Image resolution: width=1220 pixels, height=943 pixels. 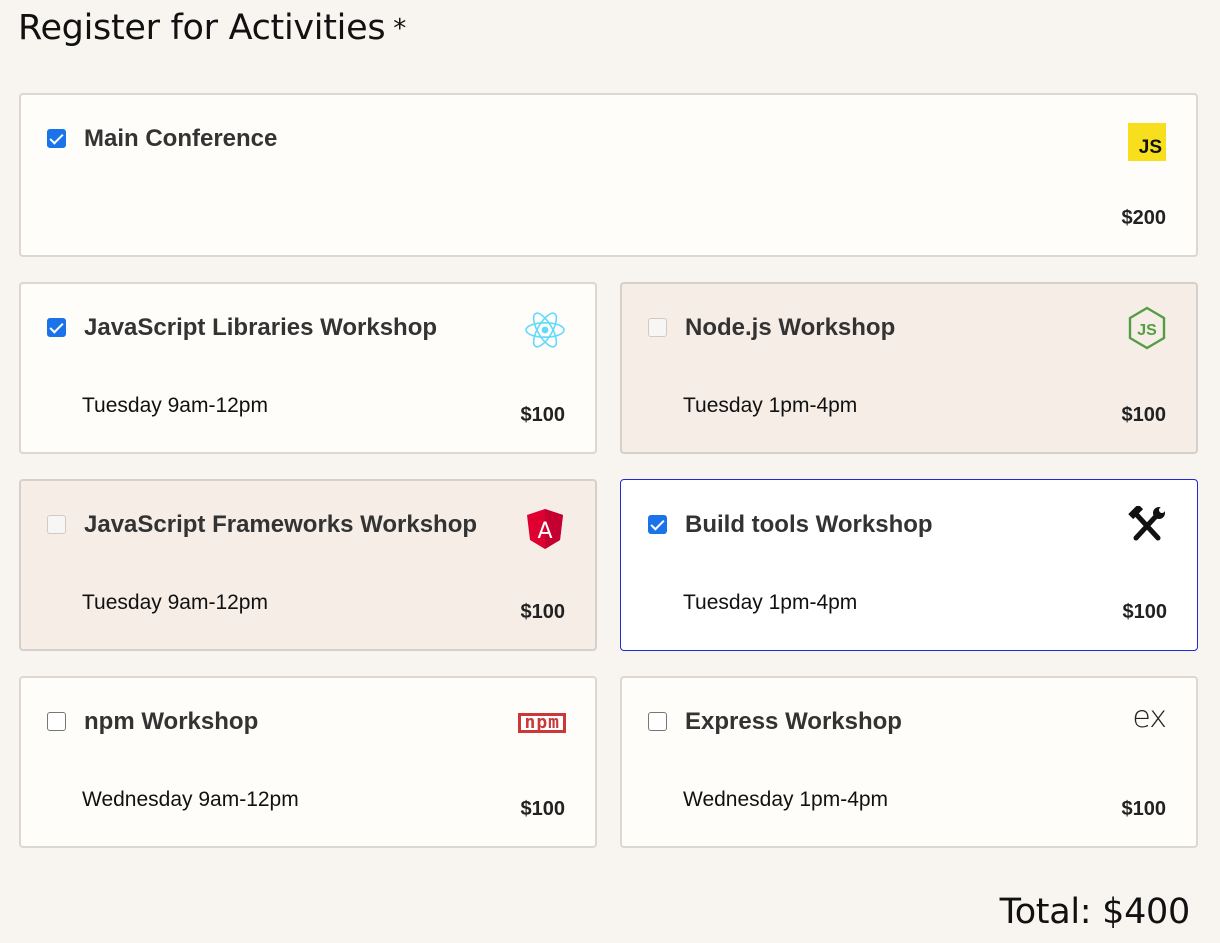 I want to click on activity-card-npm: npm Workshop Wednesday 9am-12pm $100 npm, so click(x=308, y=762).